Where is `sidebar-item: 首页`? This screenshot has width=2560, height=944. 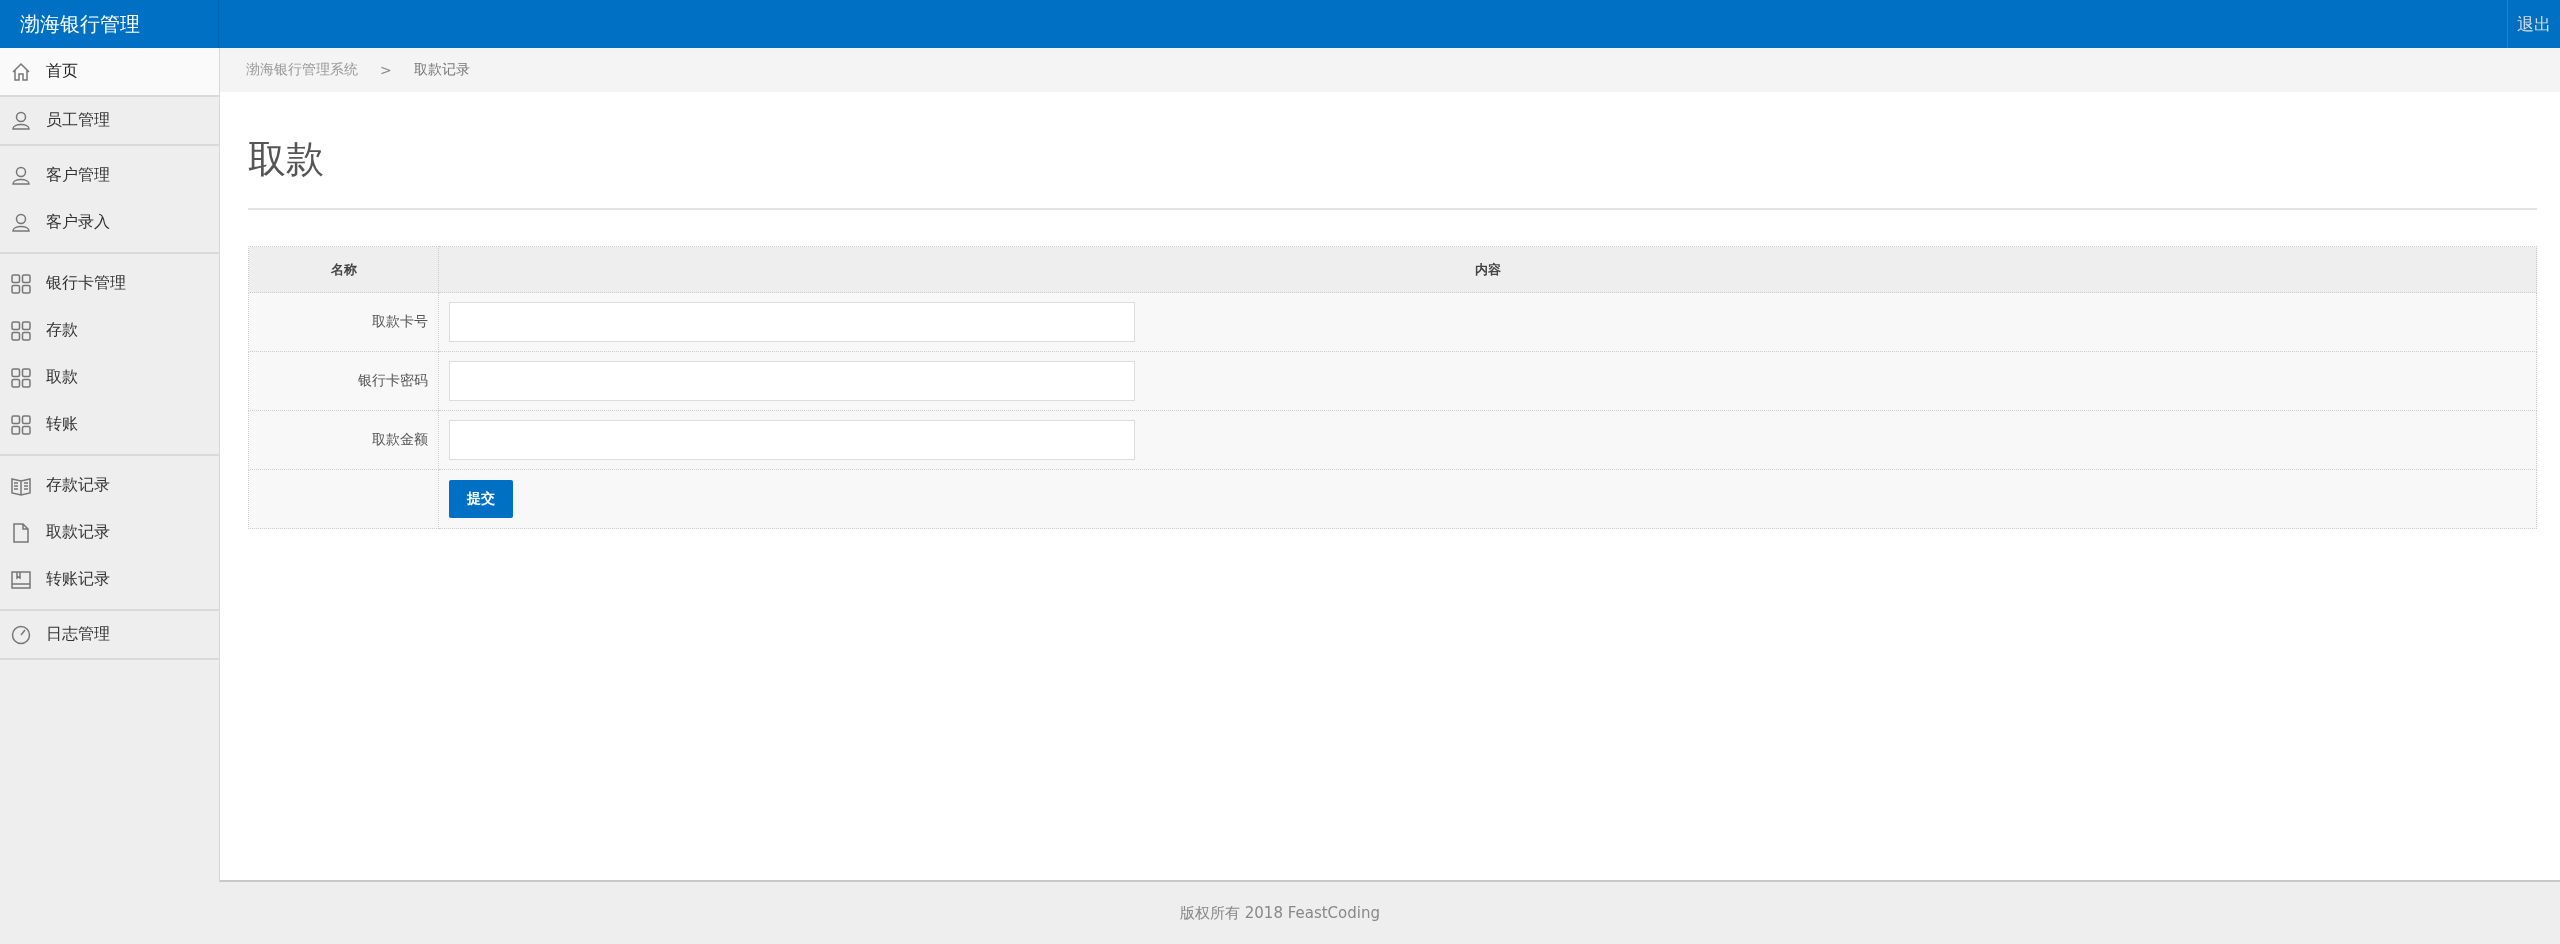 sidebar-item: 首页 is located at coordinates (109, 71).